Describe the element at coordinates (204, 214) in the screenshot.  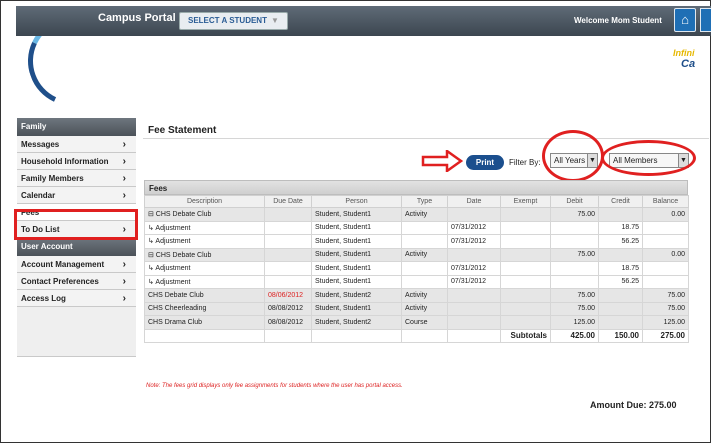
I see `table-cell: ⊟ CHS Debate Club` at that location.